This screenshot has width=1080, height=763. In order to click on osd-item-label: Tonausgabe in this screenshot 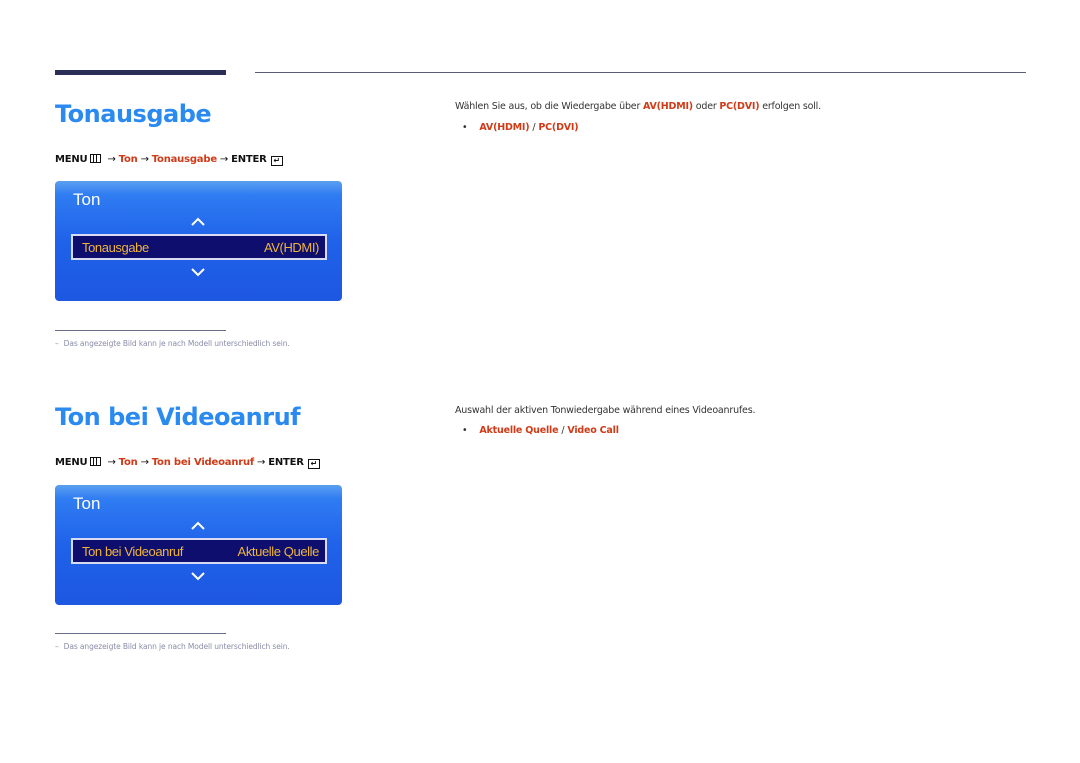, I will do `click(115, 247)`.